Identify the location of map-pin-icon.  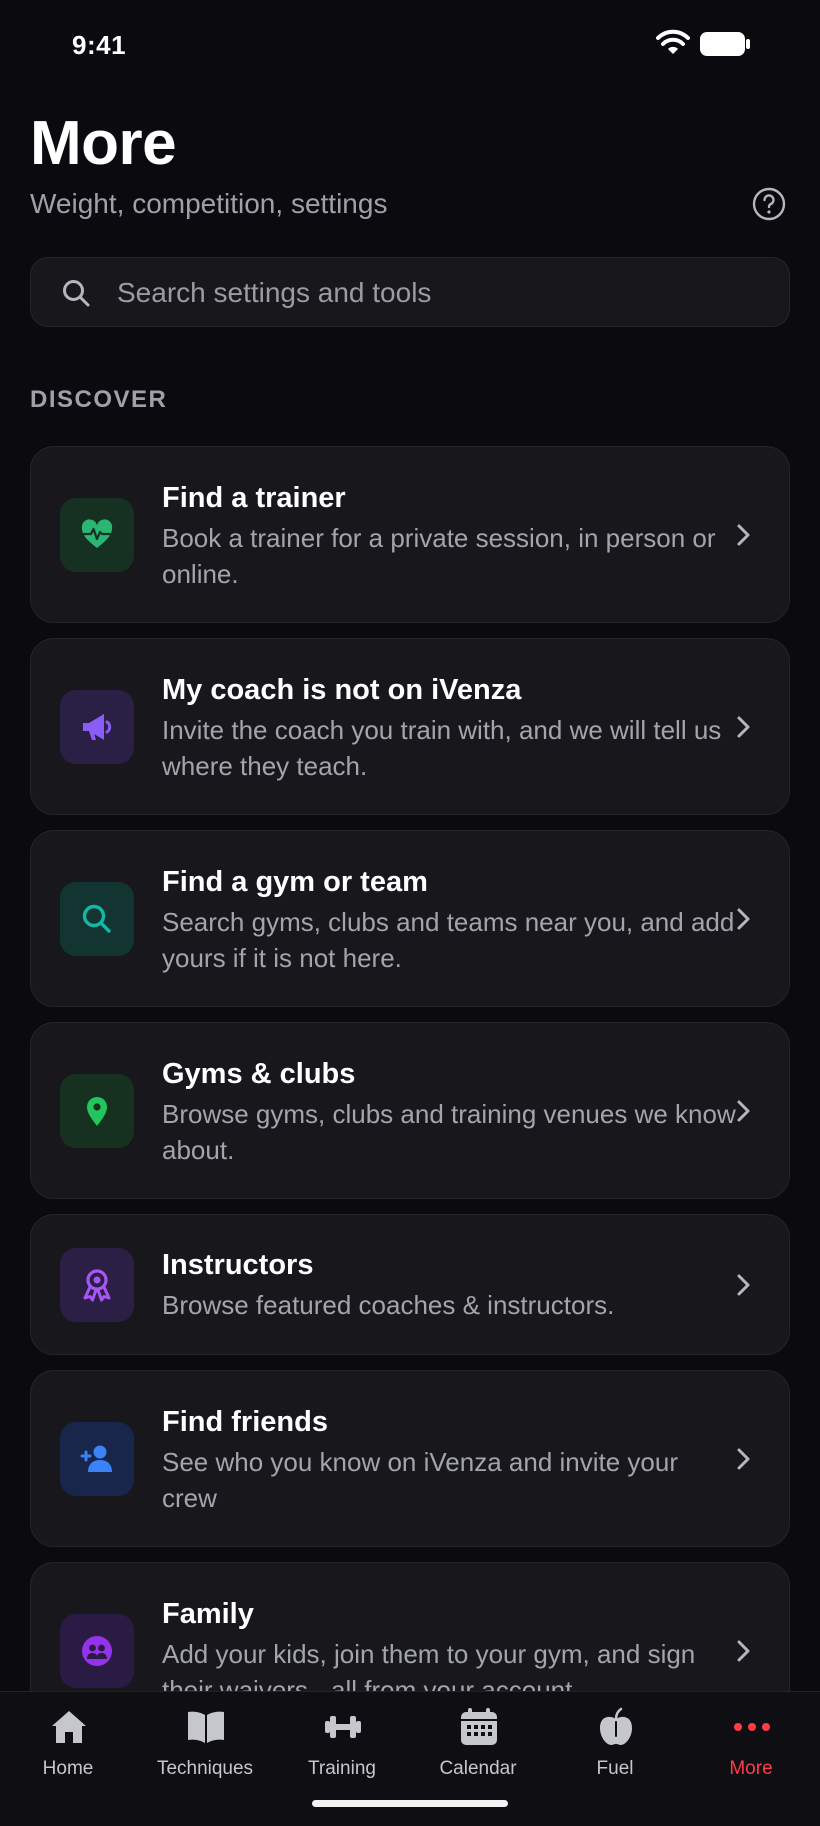
(97, 1111).